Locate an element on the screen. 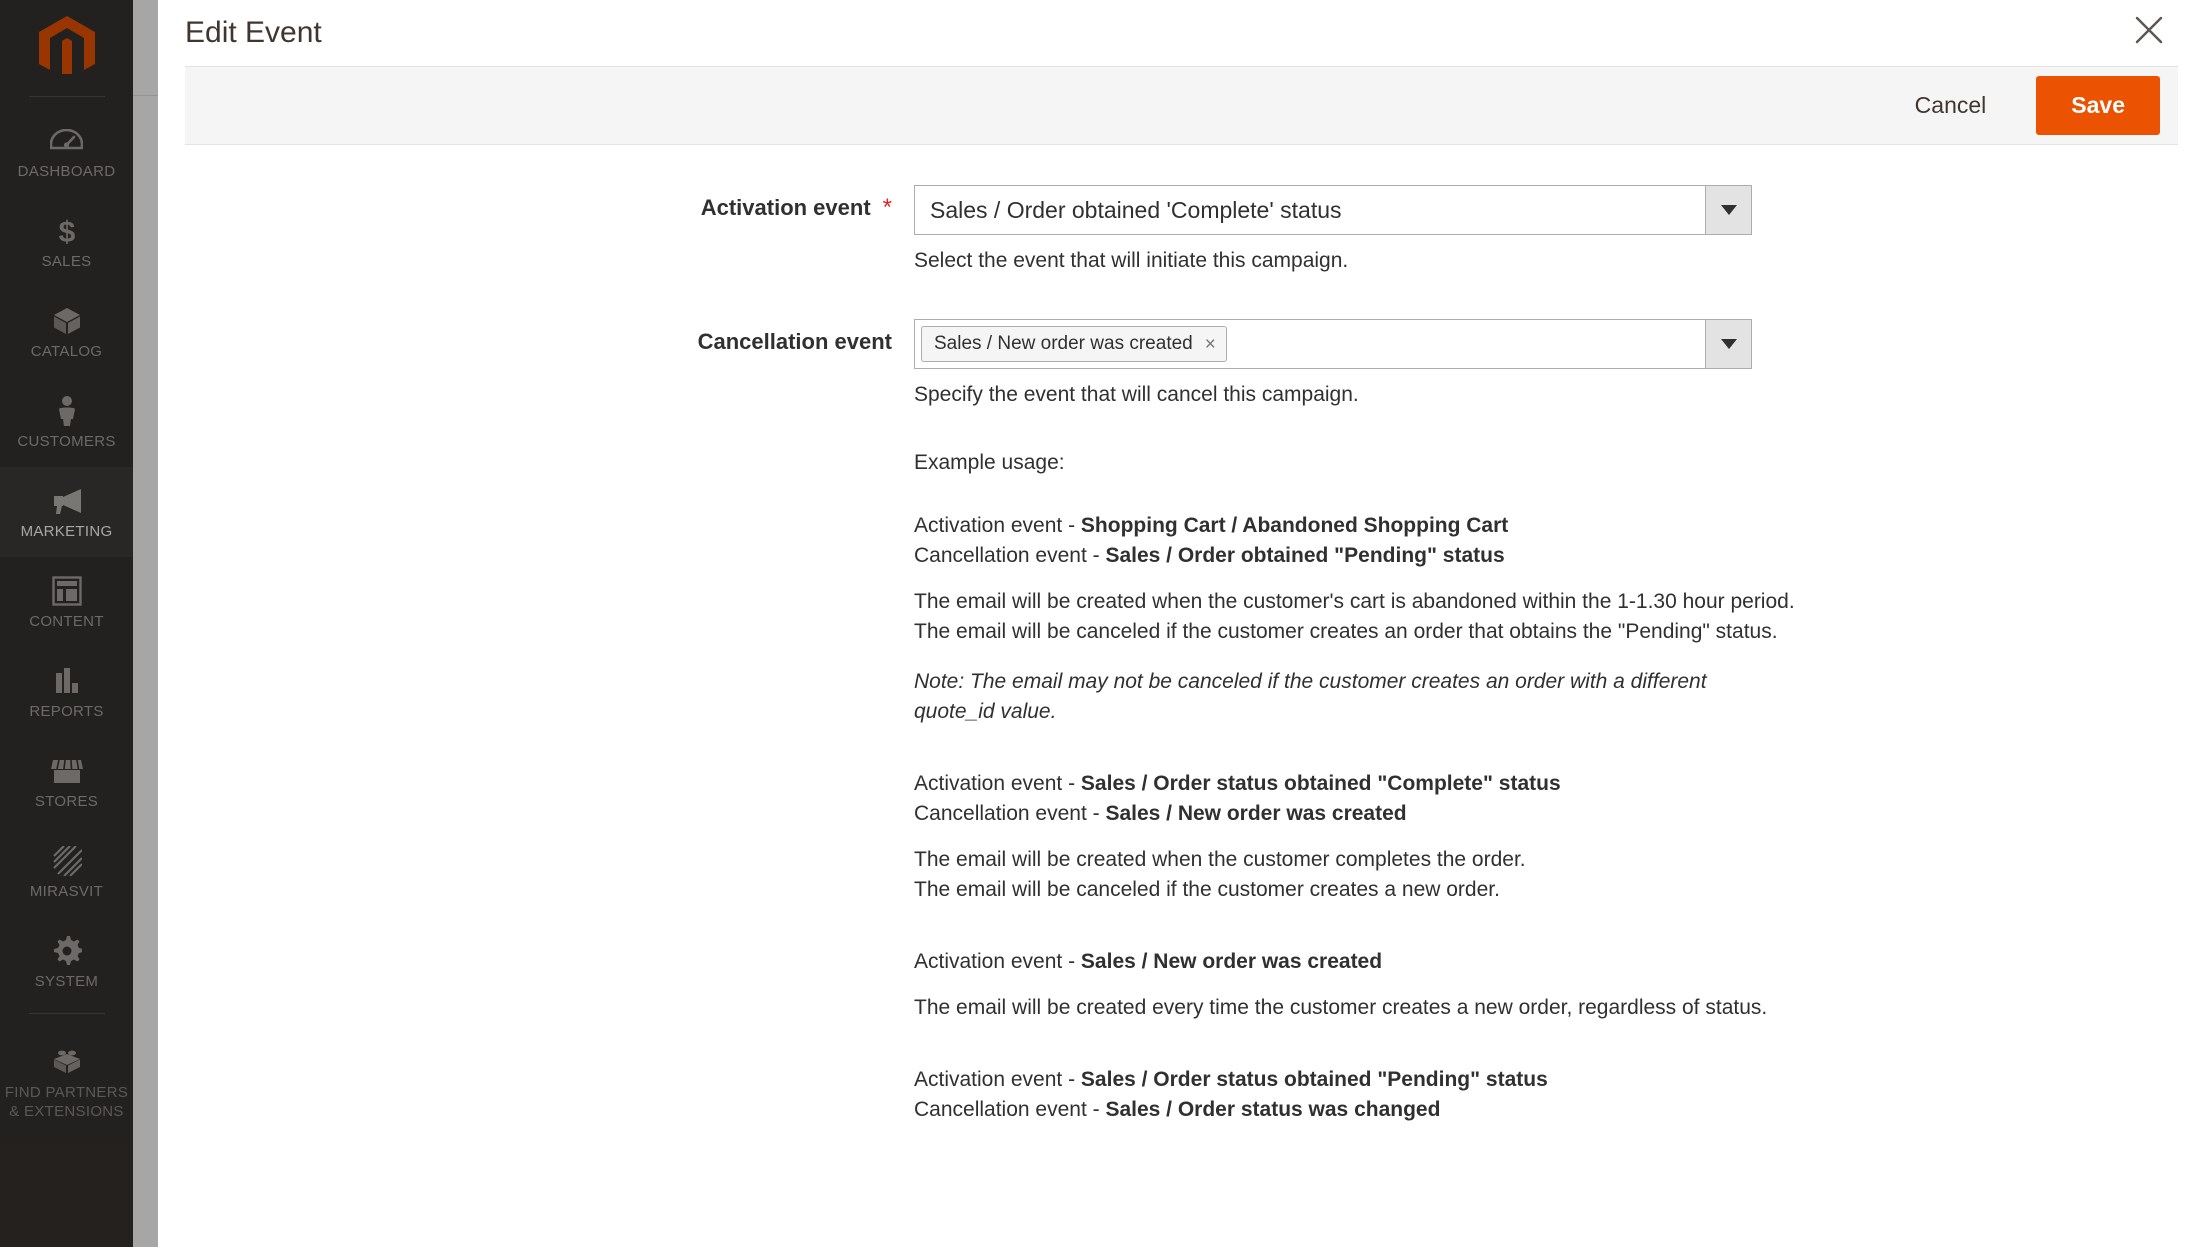 The image size is (2205, 1247). activation-event-label: Activation event is located at coordinates (785, 207).